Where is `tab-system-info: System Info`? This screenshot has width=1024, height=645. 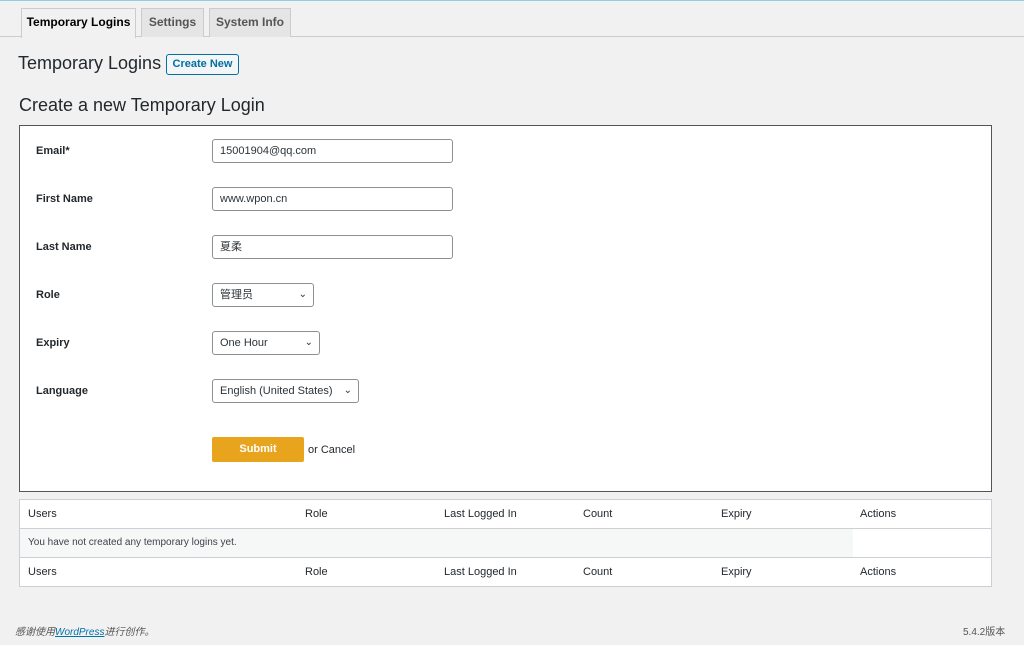
tab-system-info: System Info is located at coordinates (250, 22).